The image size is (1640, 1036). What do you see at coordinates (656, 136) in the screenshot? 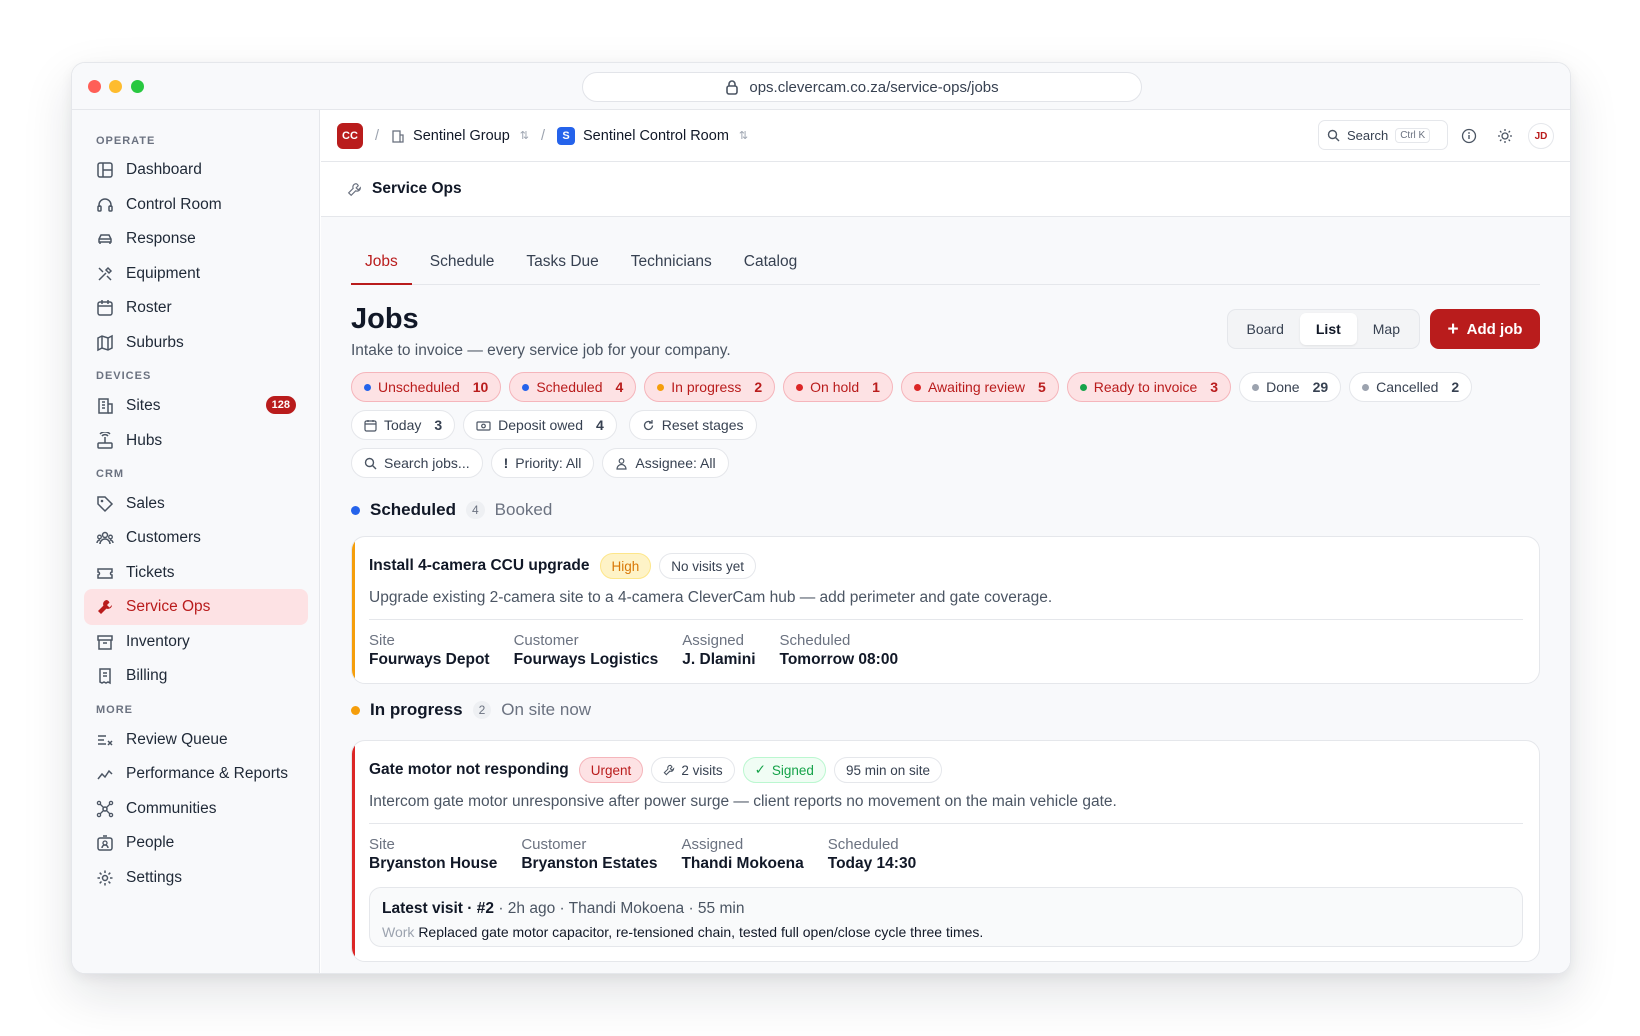
I see `workspace-switcher: Sentinel Control Room` at bounding box center [656, 136].